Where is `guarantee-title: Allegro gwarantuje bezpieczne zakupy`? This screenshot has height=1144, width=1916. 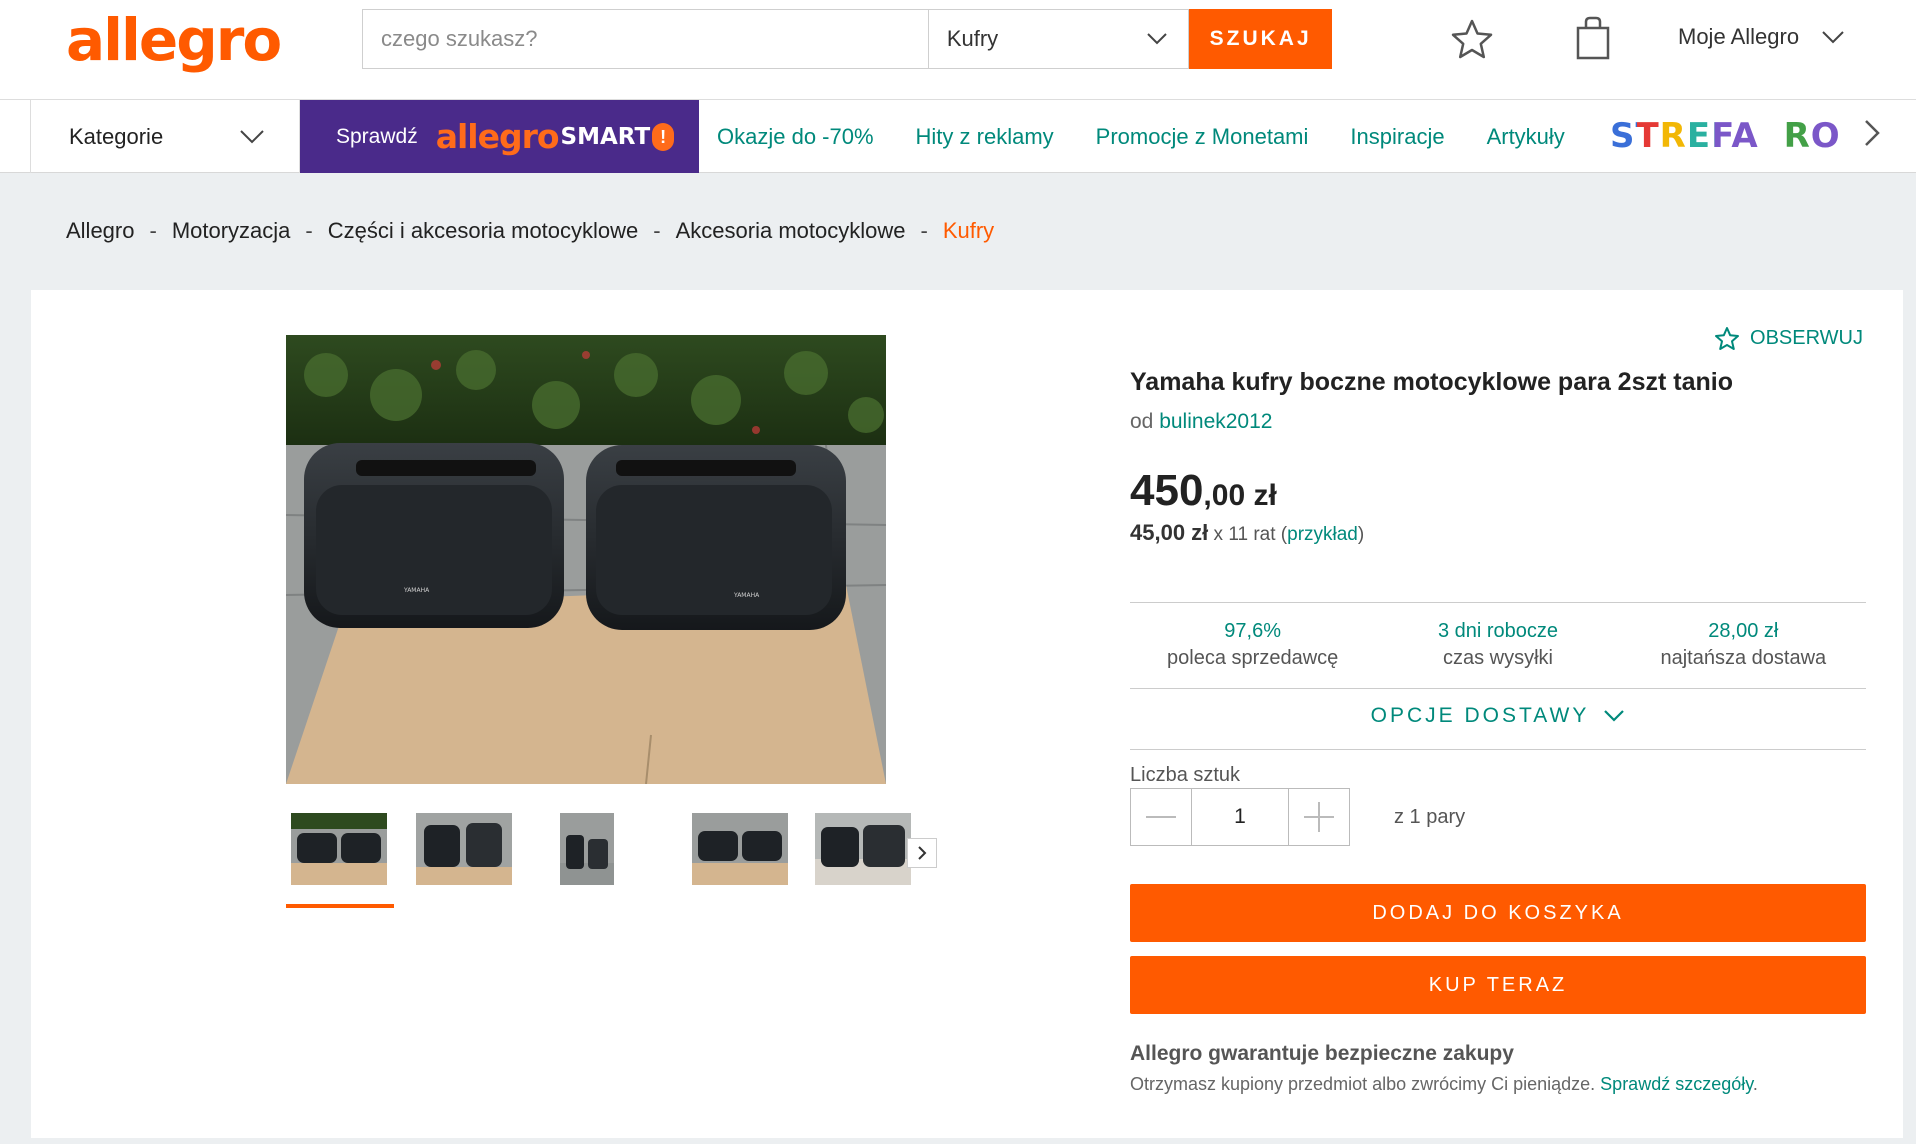 guarantee-title: Allegro gwarantuje bezpieczne zakupy is located at coordinates (1322, 1053).